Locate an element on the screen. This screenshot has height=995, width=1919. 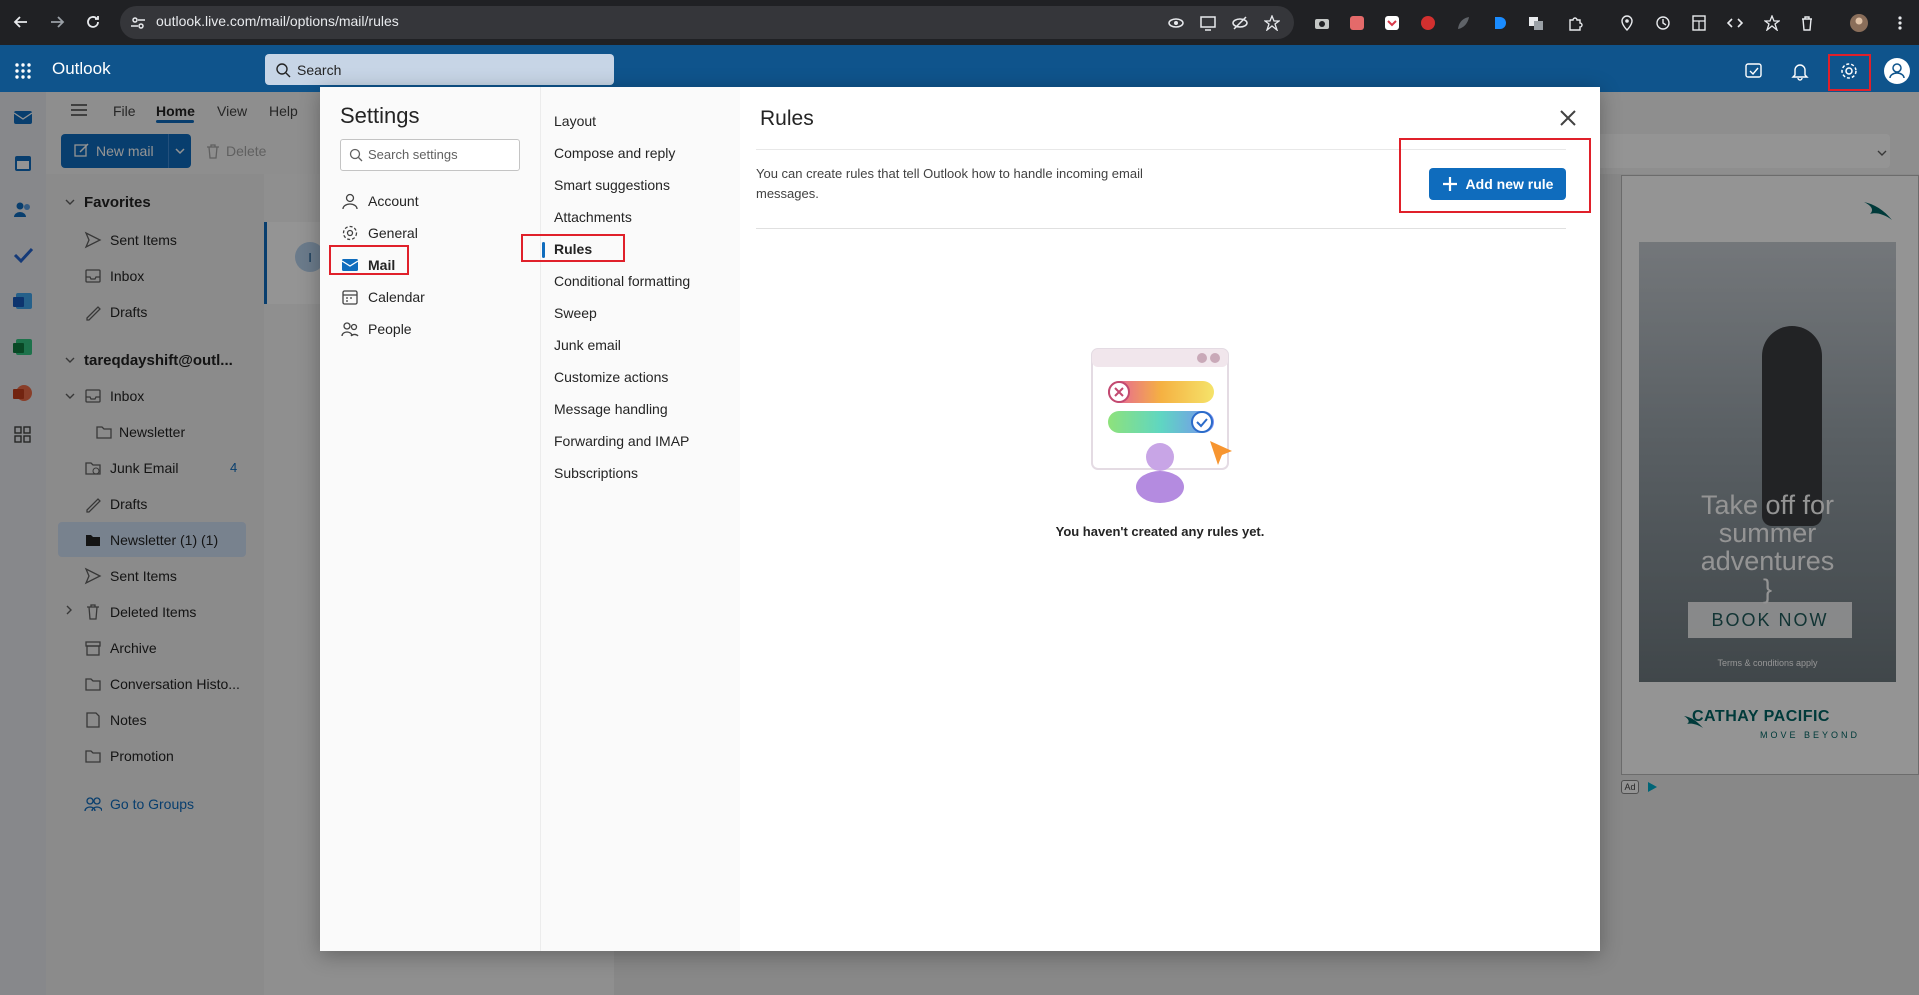
favorites-icon is located at coordinates (1772, 23).